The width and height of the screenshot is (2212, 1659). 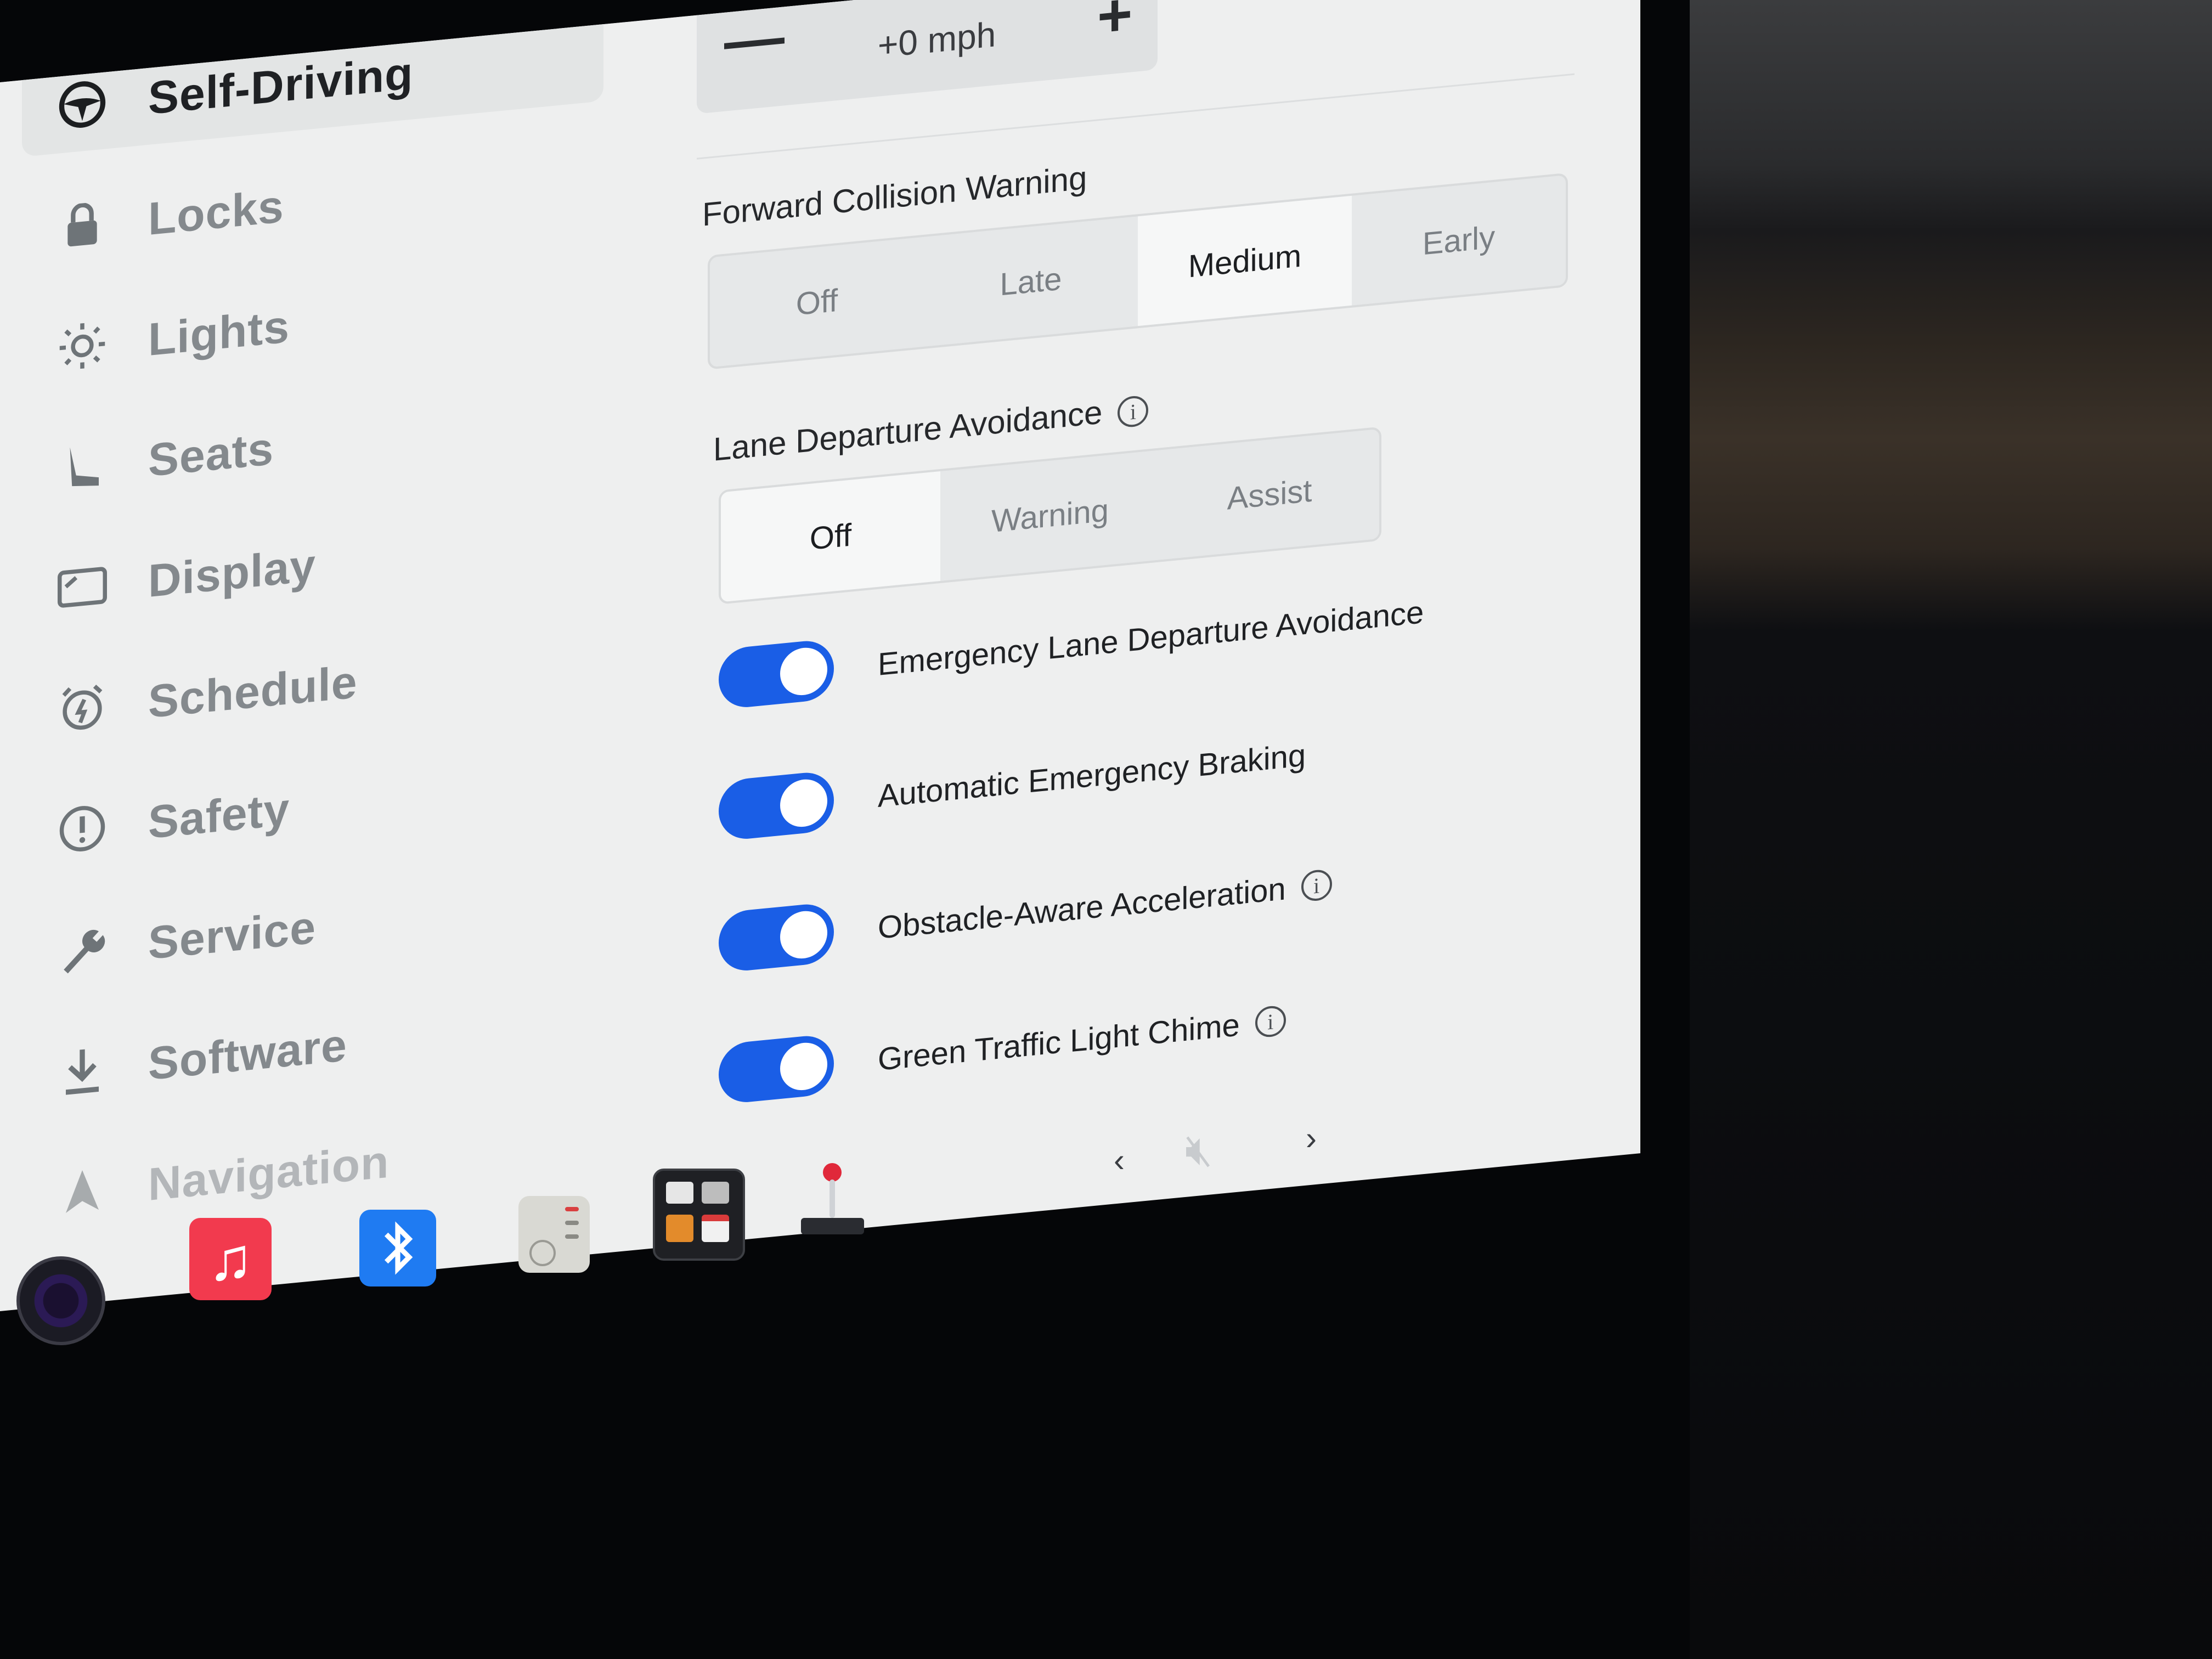 I want to click on lock-icon, so click(x=82, y=225).